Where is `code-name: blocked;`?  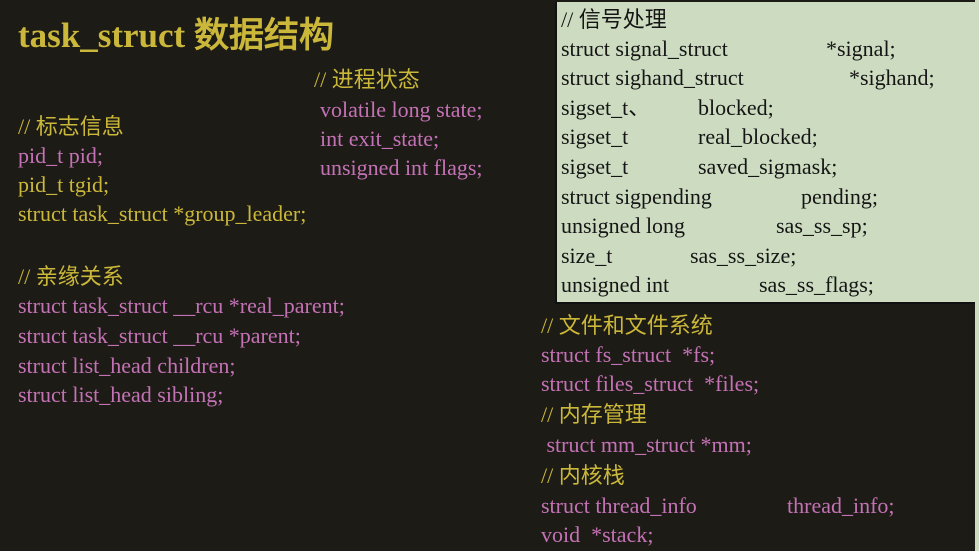
code-name: blocked; is located at coordinates (736, 107).